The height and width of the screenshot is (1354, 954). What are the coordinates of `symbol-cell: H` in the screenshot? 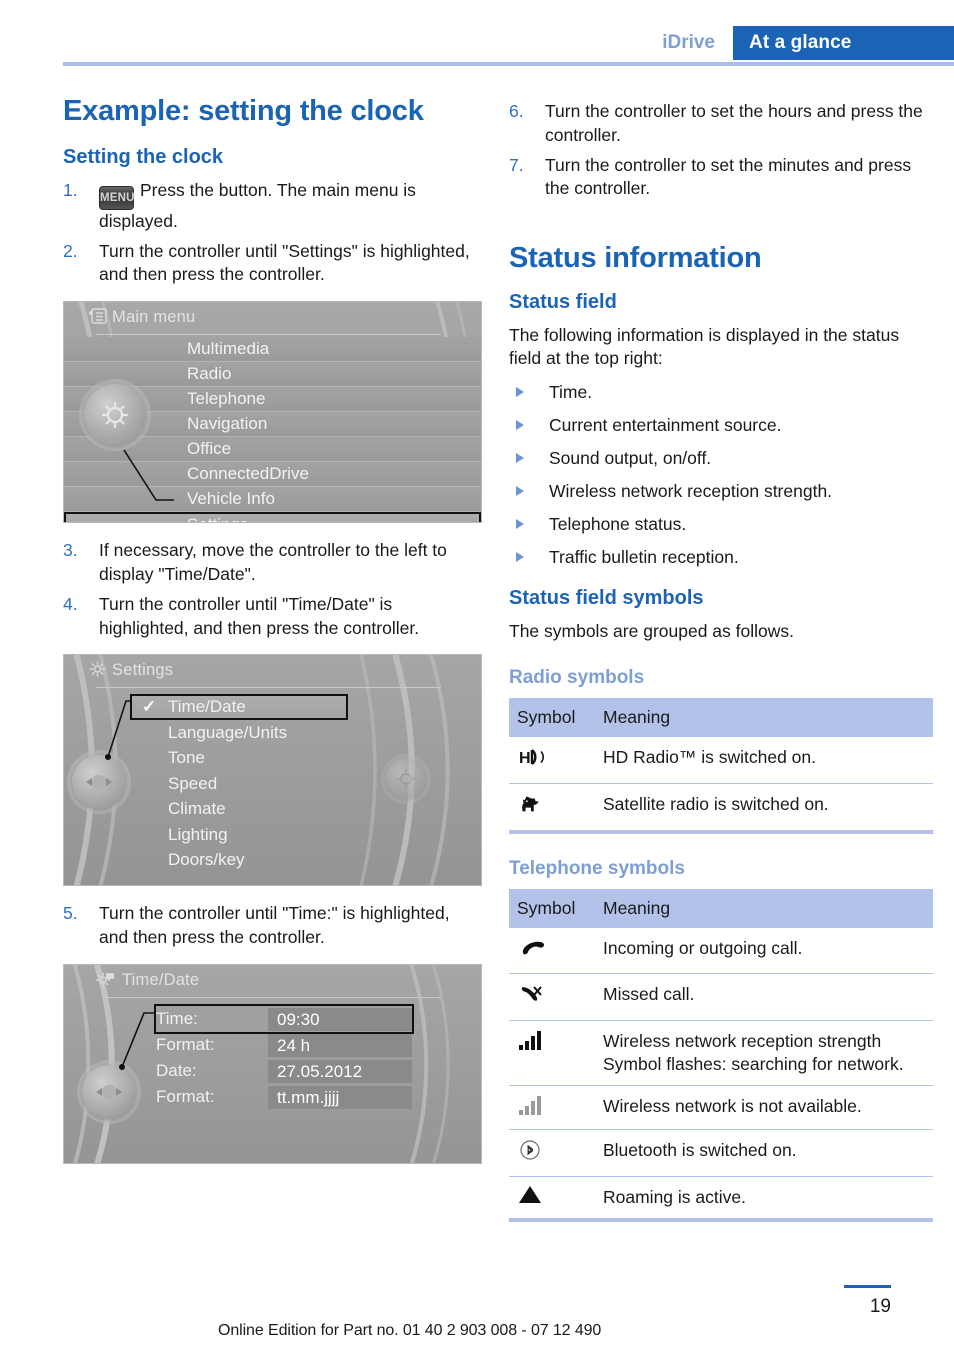 It's located at (552, 761).